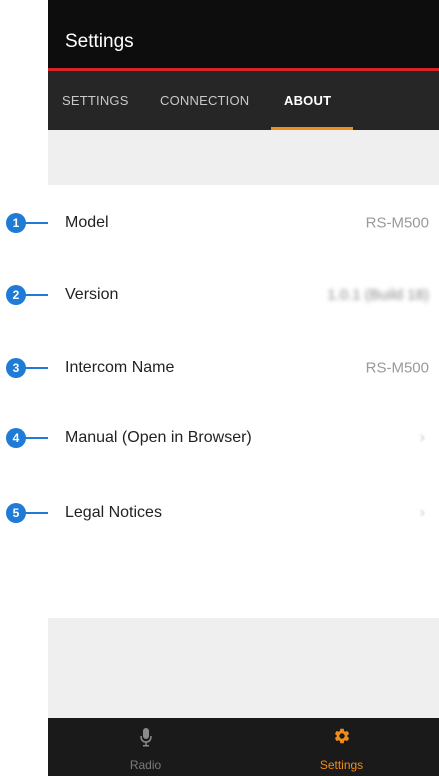 Image resolution: width=439 pixels, height=776 pixels. What do you see at coordinates (243, 34) in the screenshot?
I see `app-bar: Settings` at bounding box center [243, 34].